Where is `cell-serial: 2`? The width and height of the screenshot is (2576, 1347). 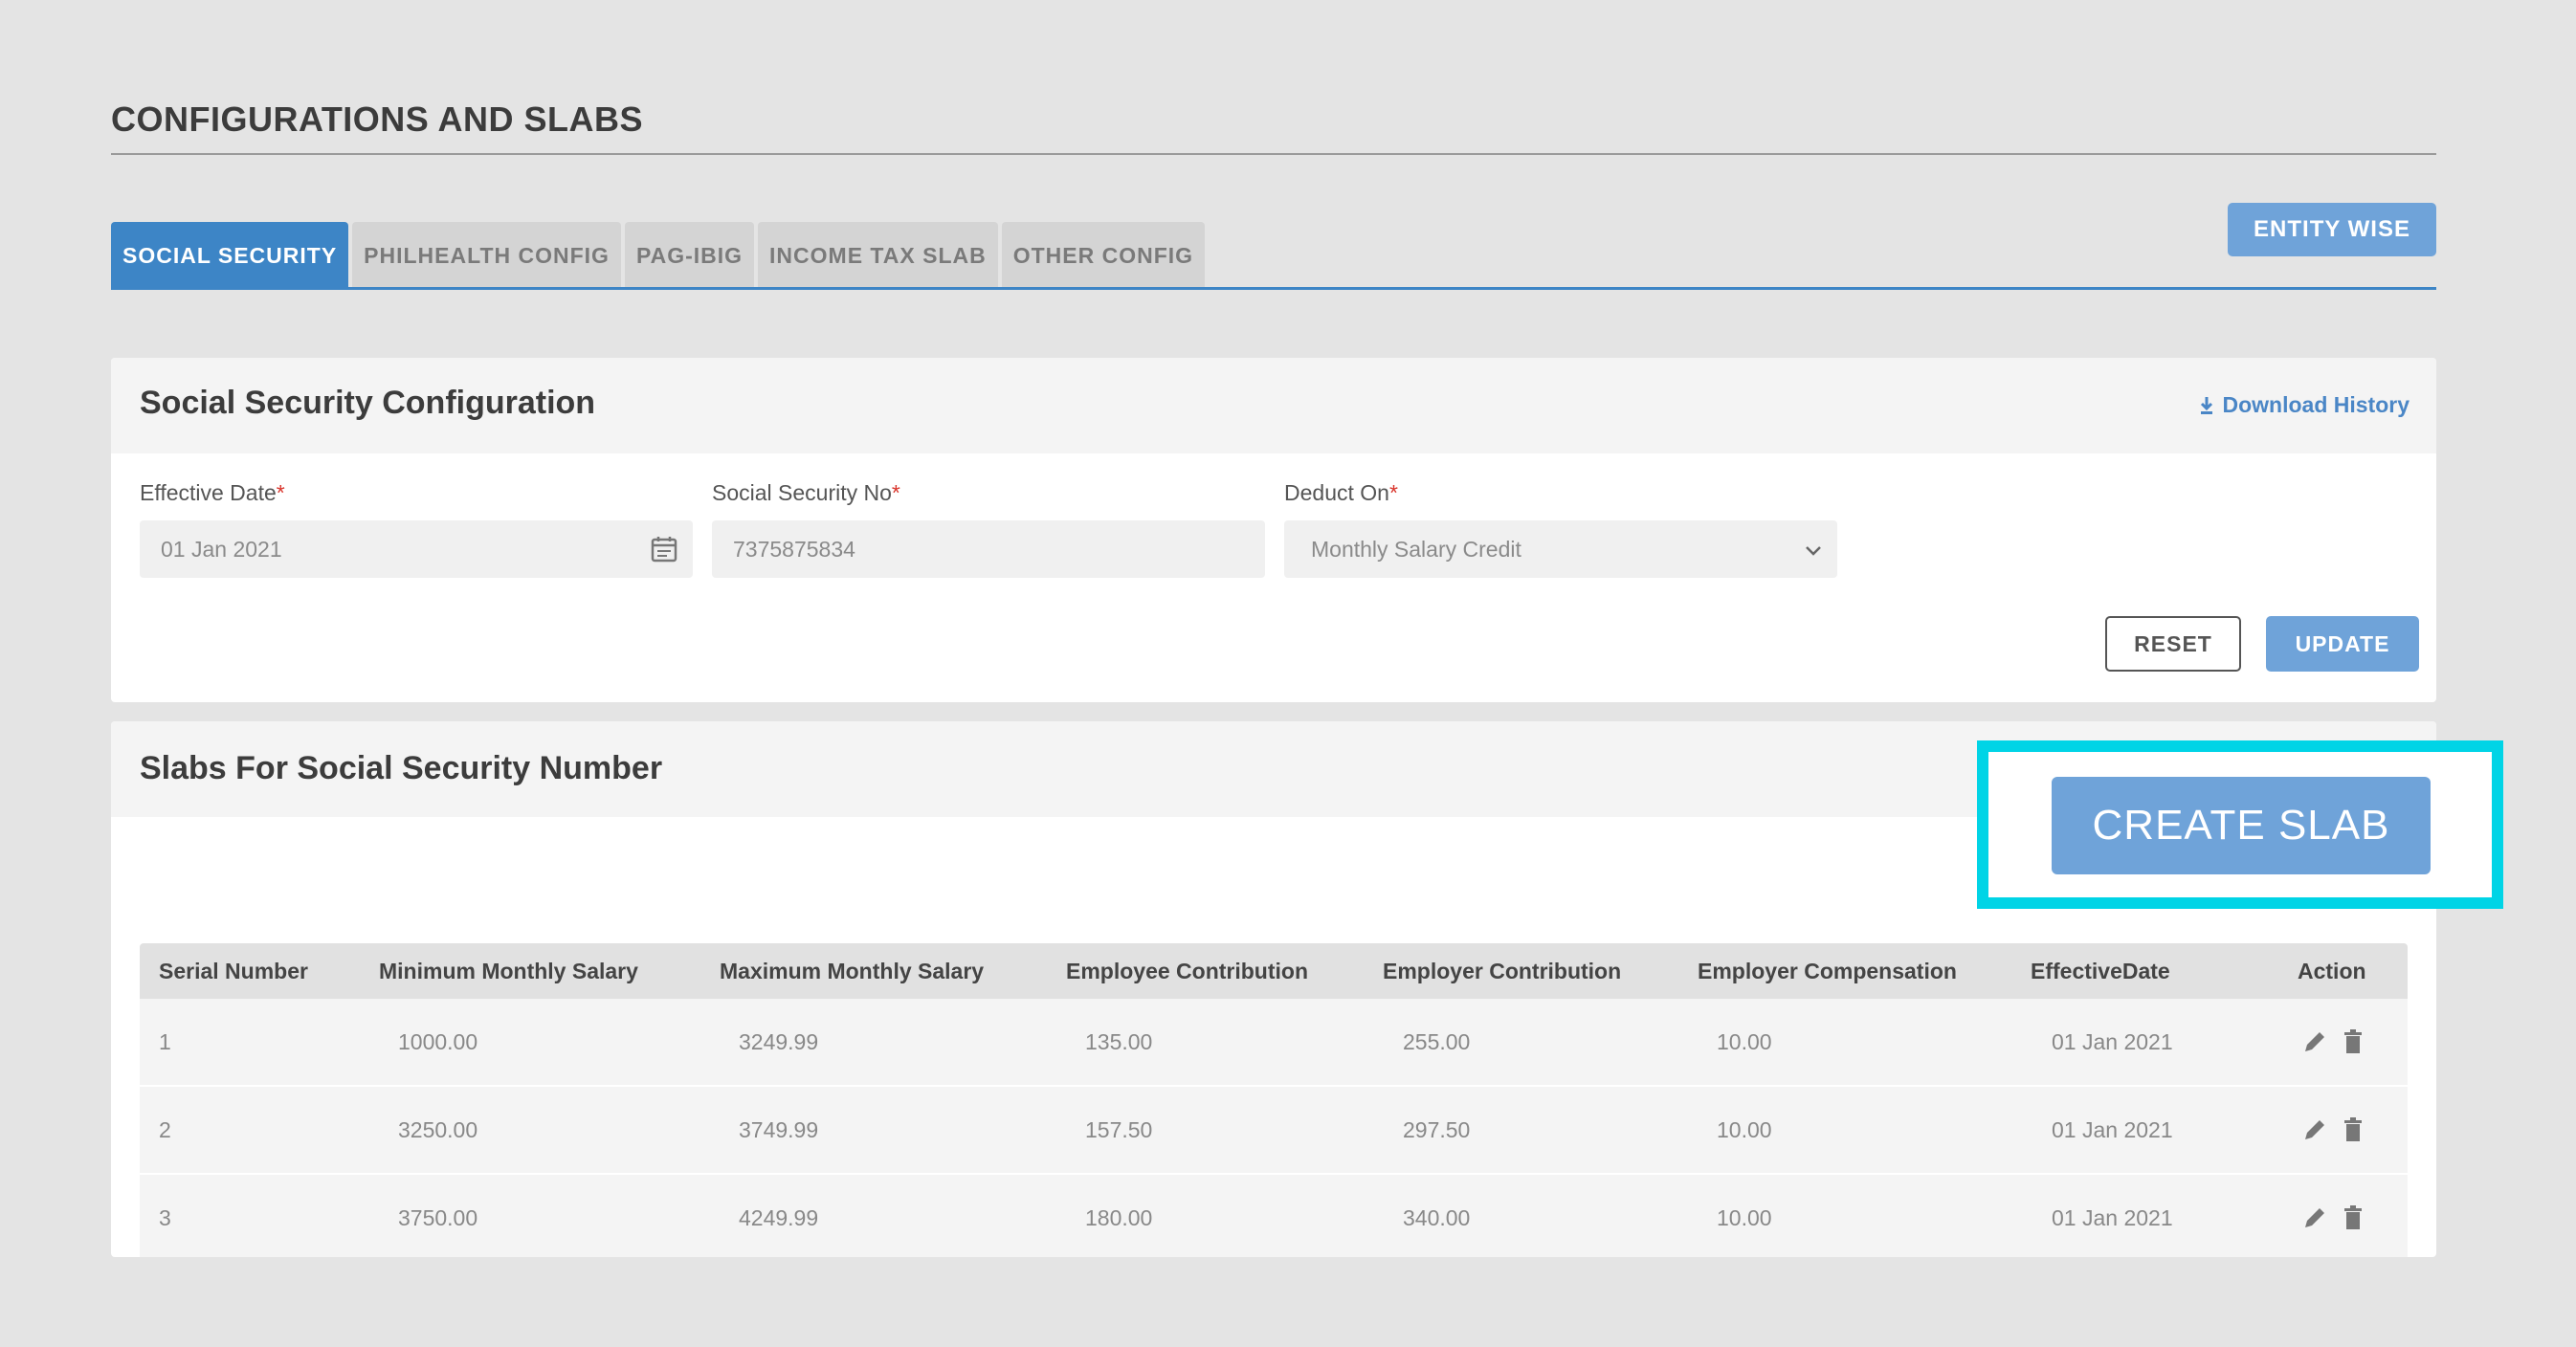 cell-serial: 2 is located at coordinates (165, 1129).